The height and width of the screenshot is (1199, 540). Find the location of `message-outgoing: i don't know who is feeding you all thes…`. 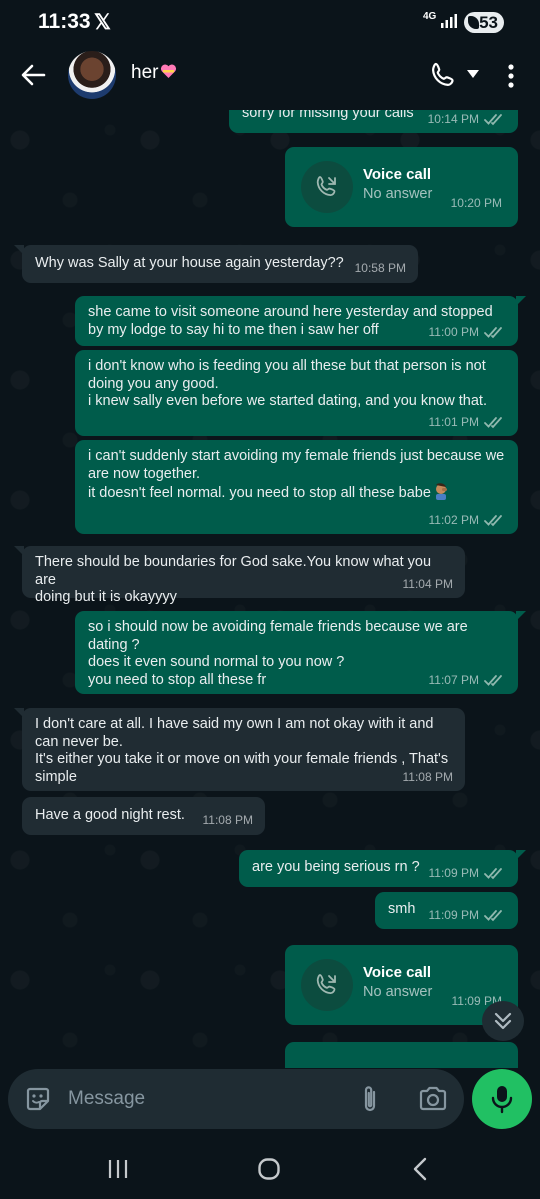

message-outgoing: i don't know who is feeding you all thes… is located at coordinates (296, 393).